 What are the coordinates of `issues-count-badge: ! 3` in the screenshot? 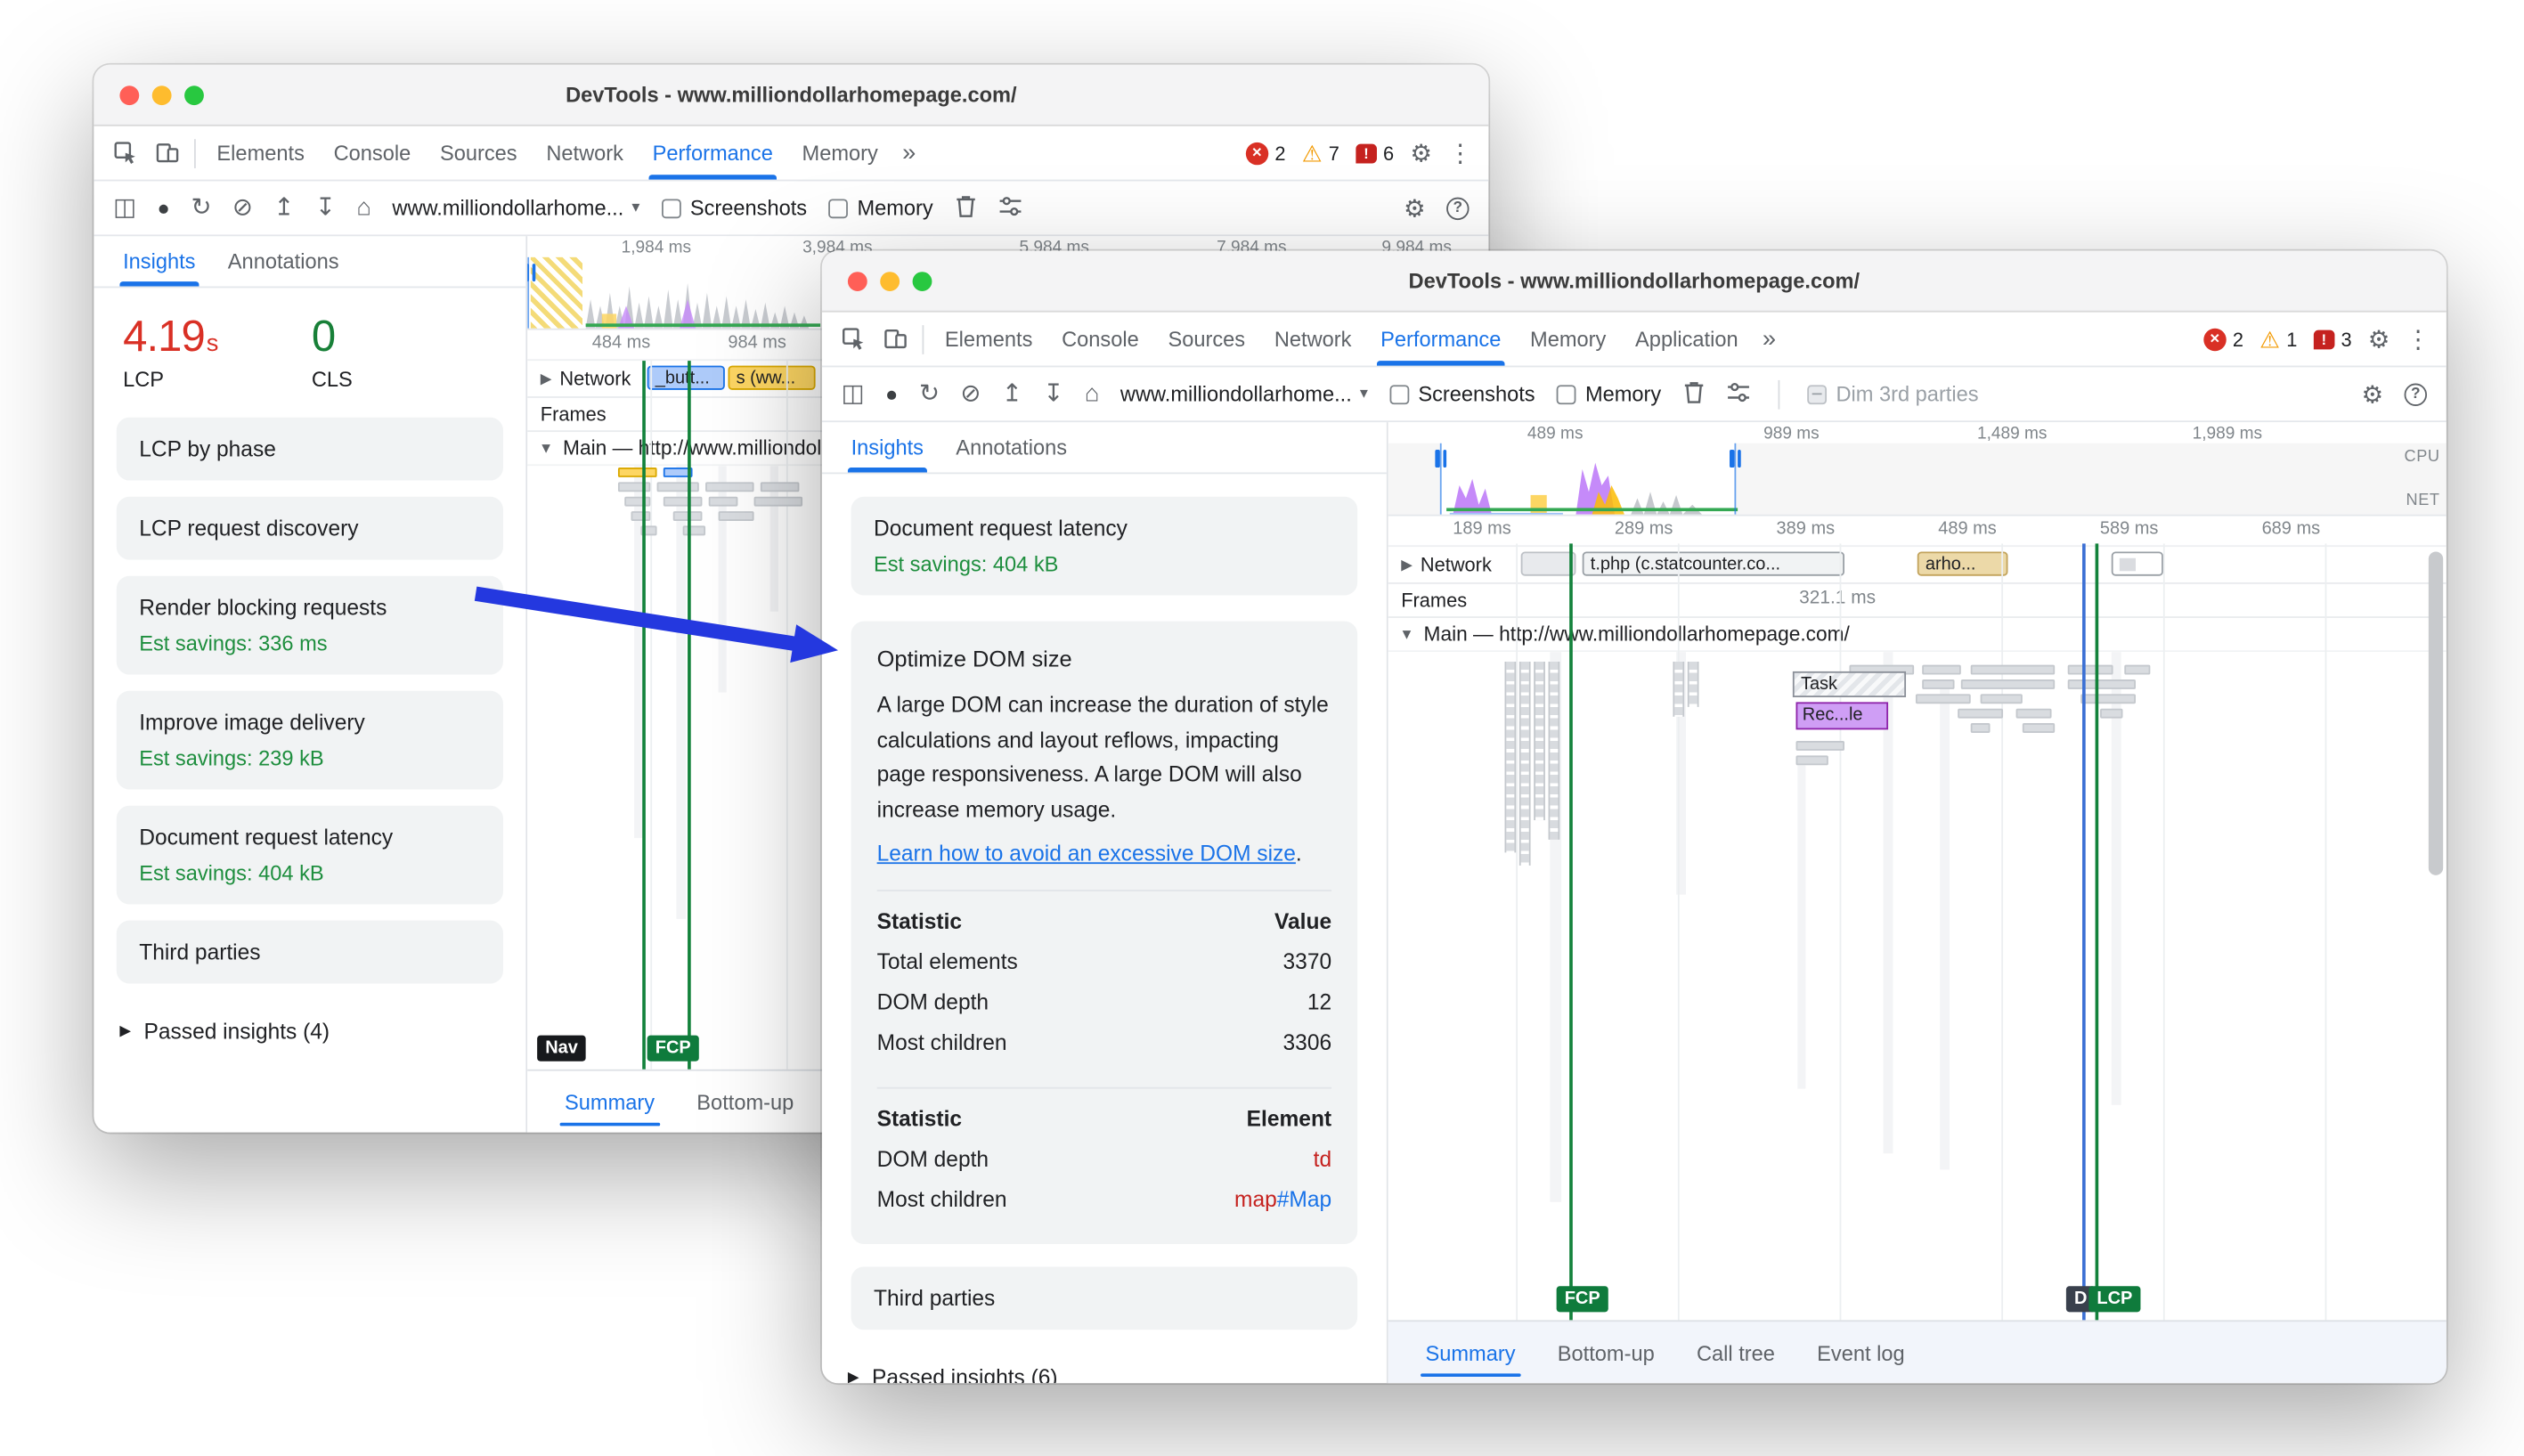 It's located at (2333, 339).